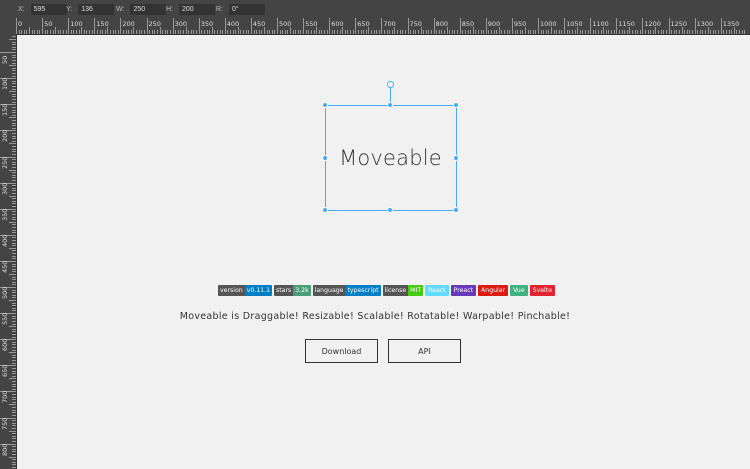  What do you see at coordinates (346, 290) in the screenshot?
I see `language-badge: language typescript` at bounding box center [346, 290].